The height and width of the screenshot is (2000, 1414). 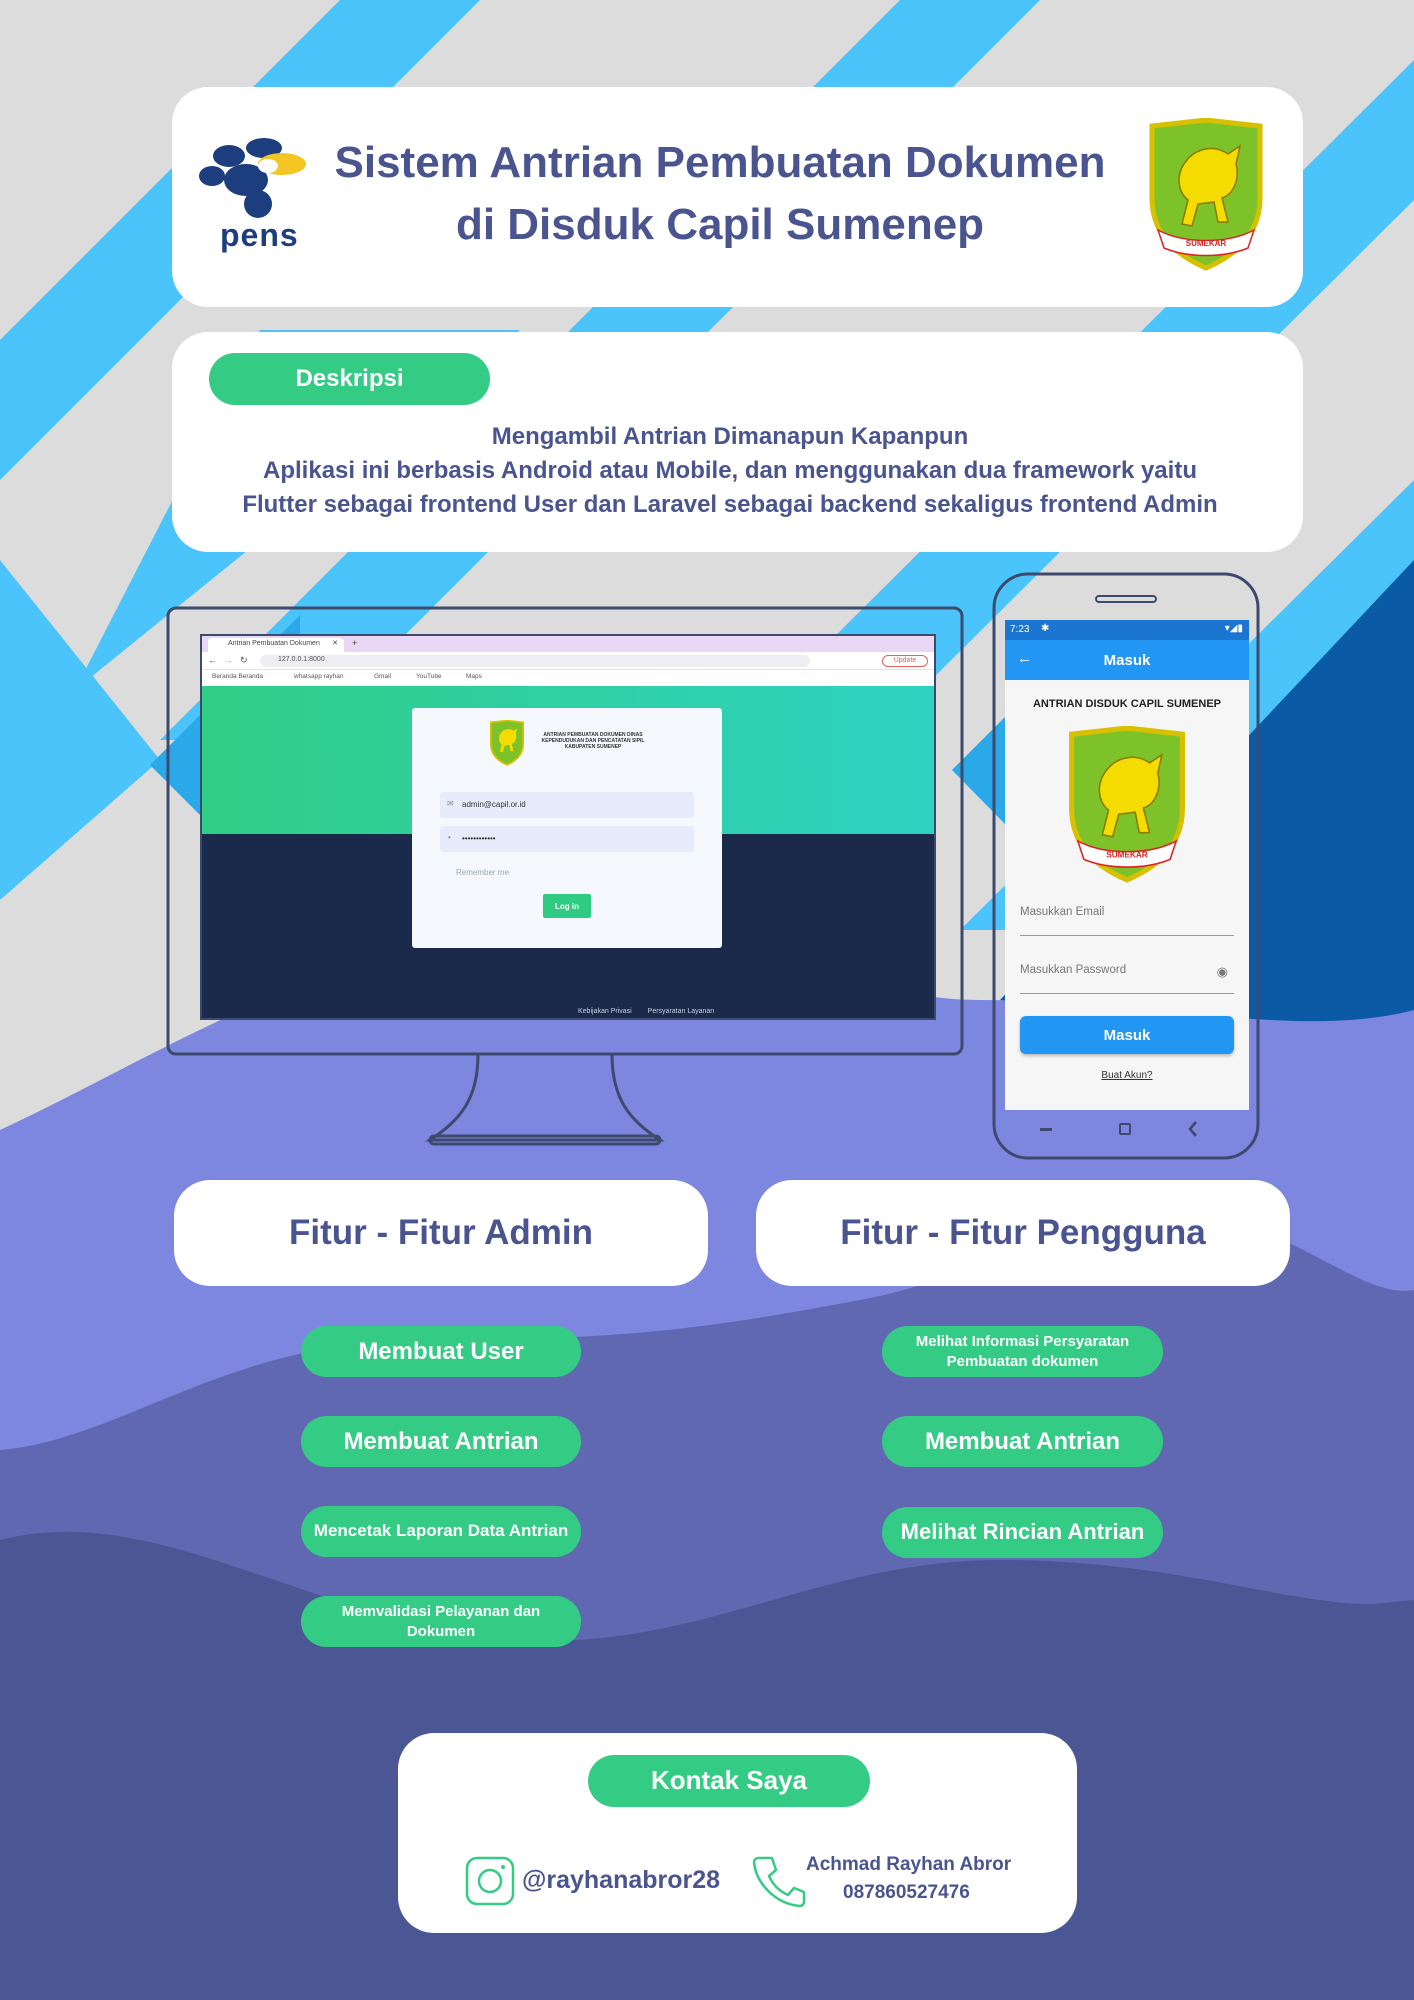 I want to click on phone-app-bar: ← Masuk, so click(x=1127, y=660).